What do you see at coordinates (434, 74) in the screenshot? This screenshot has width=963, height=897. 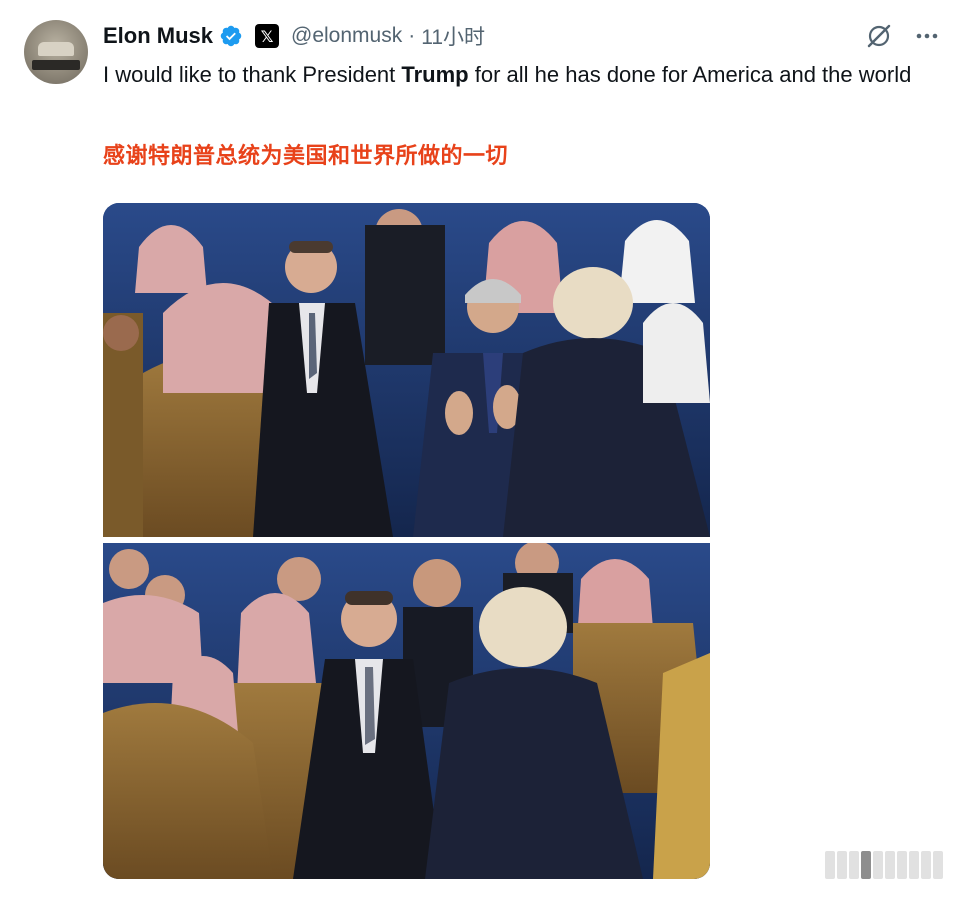 I see `tweet-text-bold: Trump` at bounding box center [434, 74].